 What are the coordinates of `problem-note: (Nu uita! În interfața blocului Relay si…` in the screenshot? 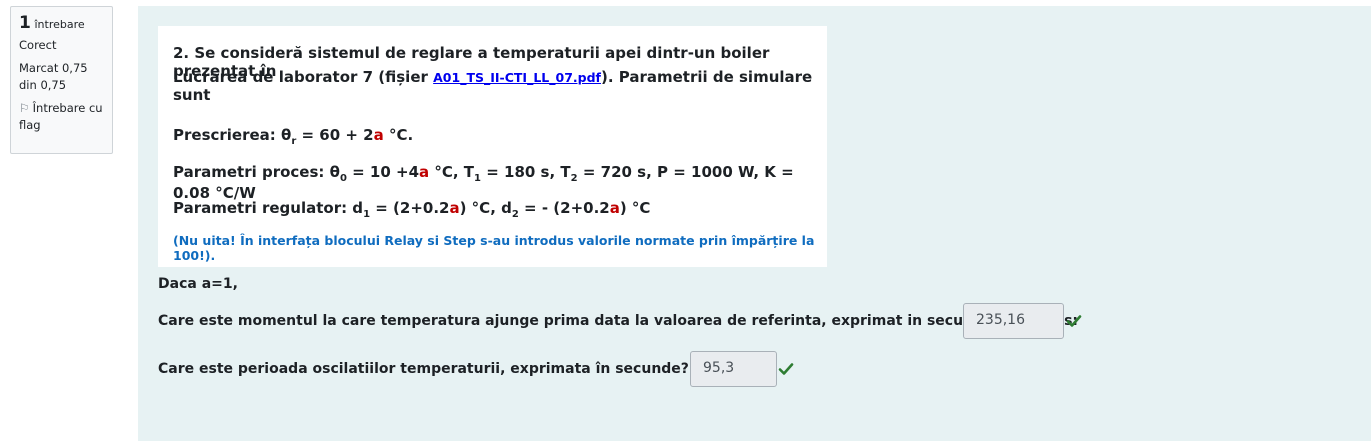 It's located at (494, 248).